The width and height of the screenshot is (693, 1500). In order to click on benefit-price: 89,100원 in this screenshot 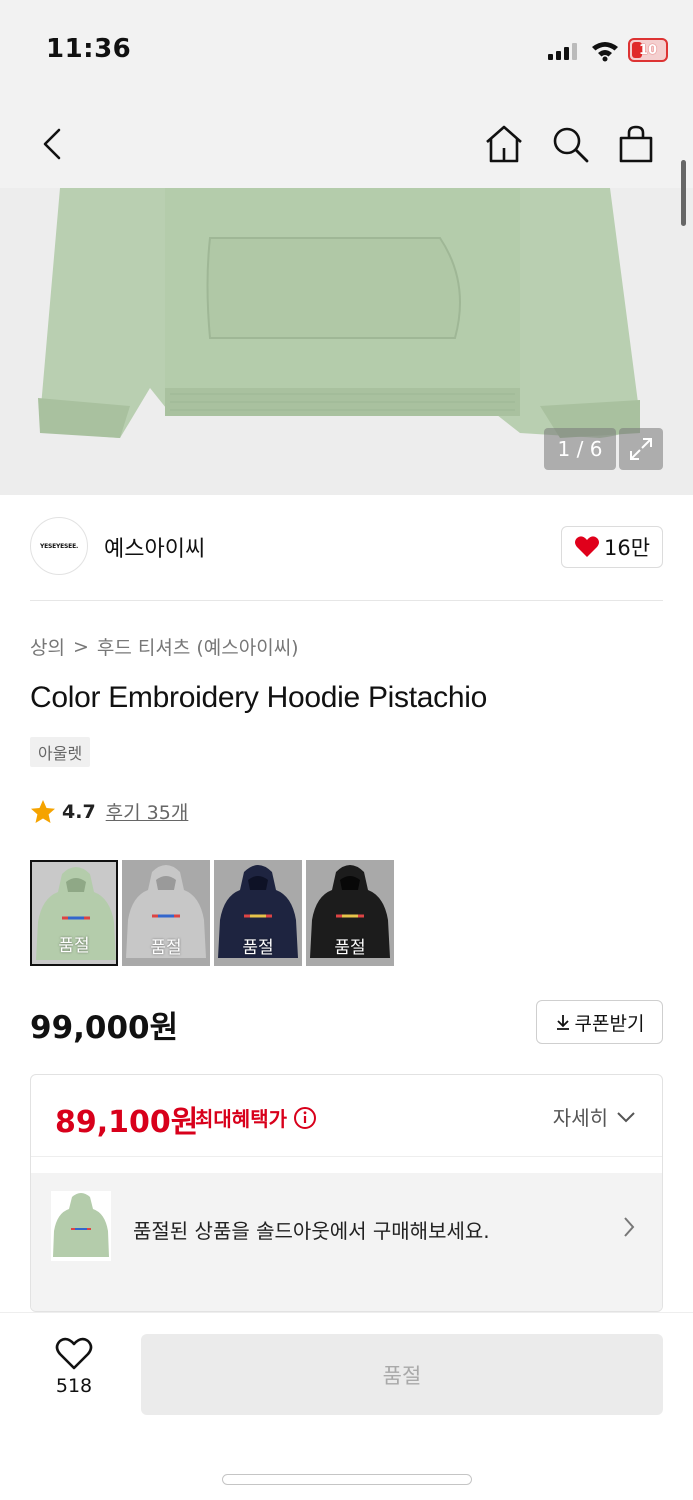, I will do `click(127, 1122)`.